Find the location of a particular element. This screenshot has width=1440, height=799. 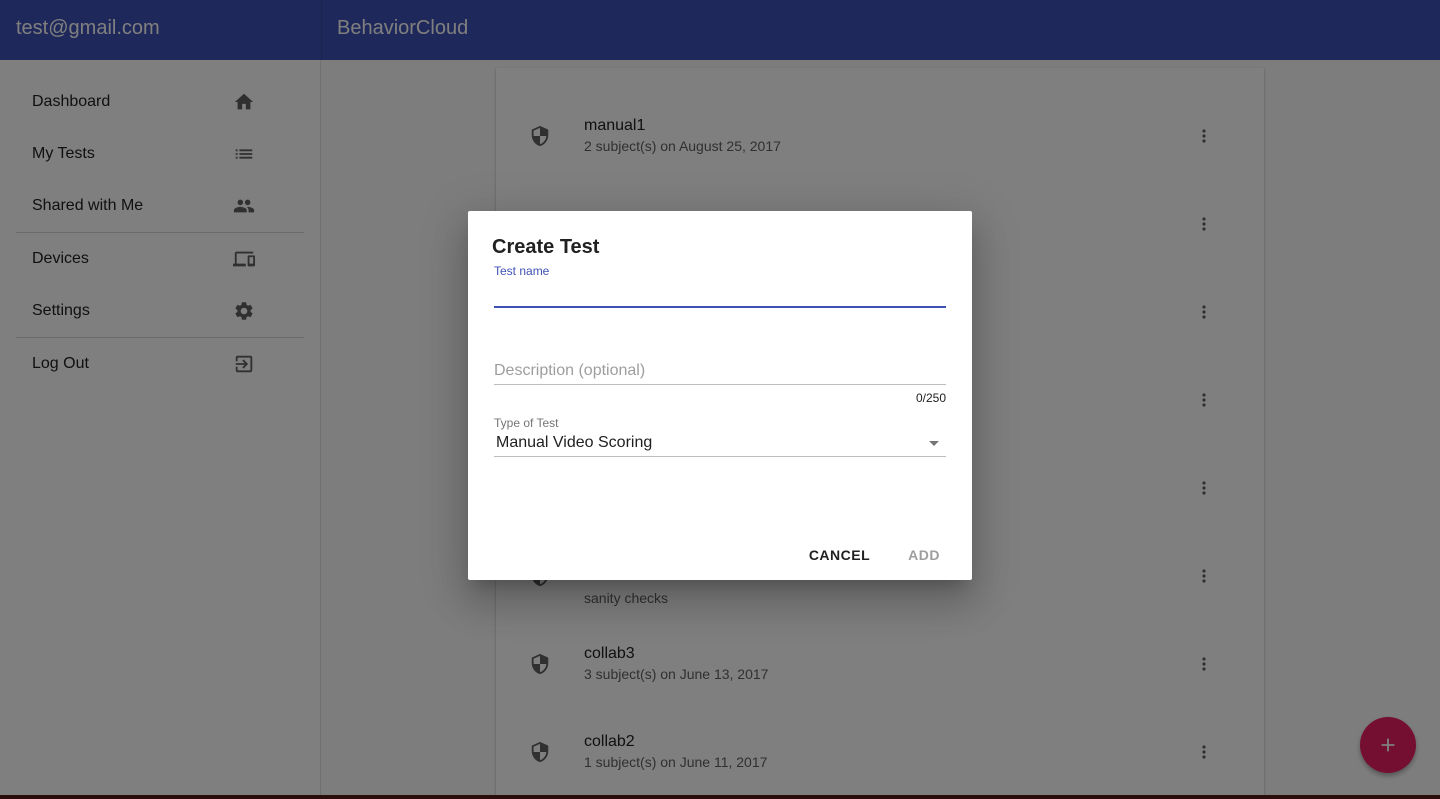

cancel-button: Cancel is located at coordinates (839, 555).